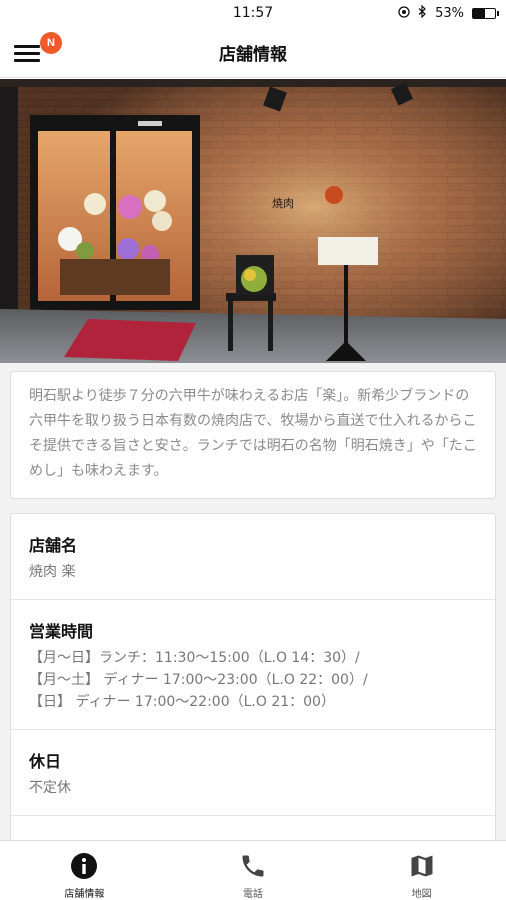 The height and width of the screenshot is (900, 506). I want to click on status-indicators: 53%, so click(448, 13).